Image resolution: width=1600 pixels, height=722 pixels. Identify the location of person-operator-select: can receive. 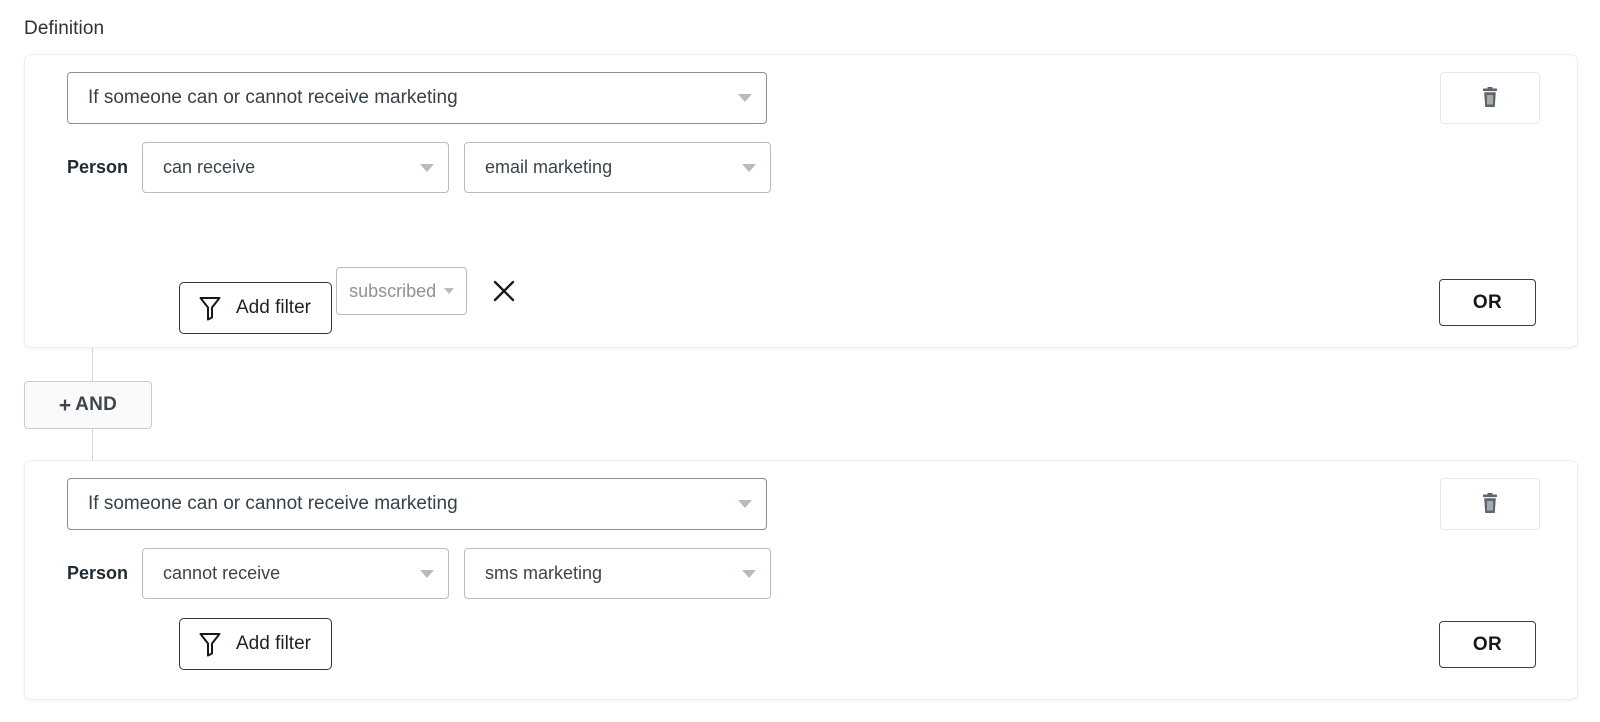
(296, 167).